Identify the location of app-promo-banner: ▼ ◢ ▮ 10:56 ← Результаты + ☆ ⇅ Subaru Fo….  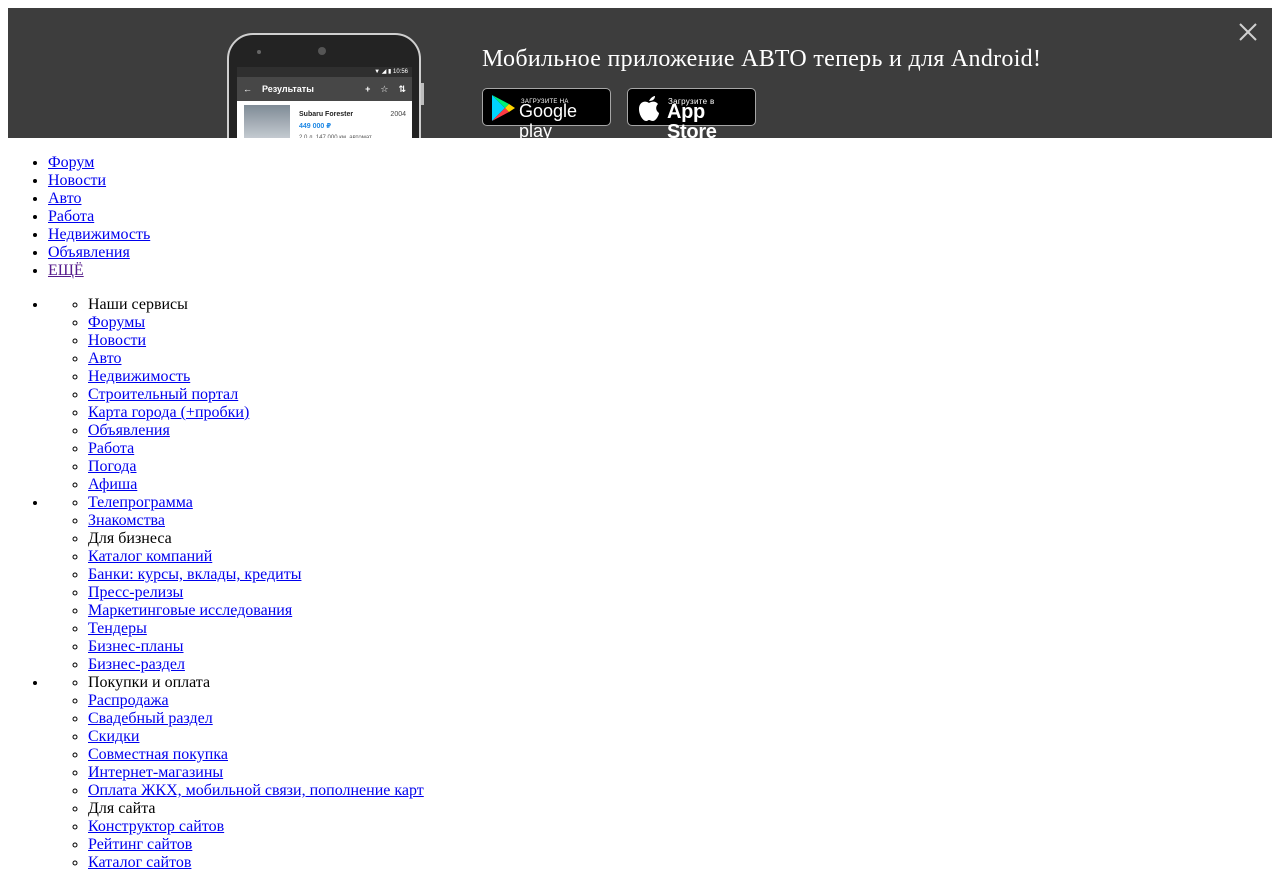
(640, 73).